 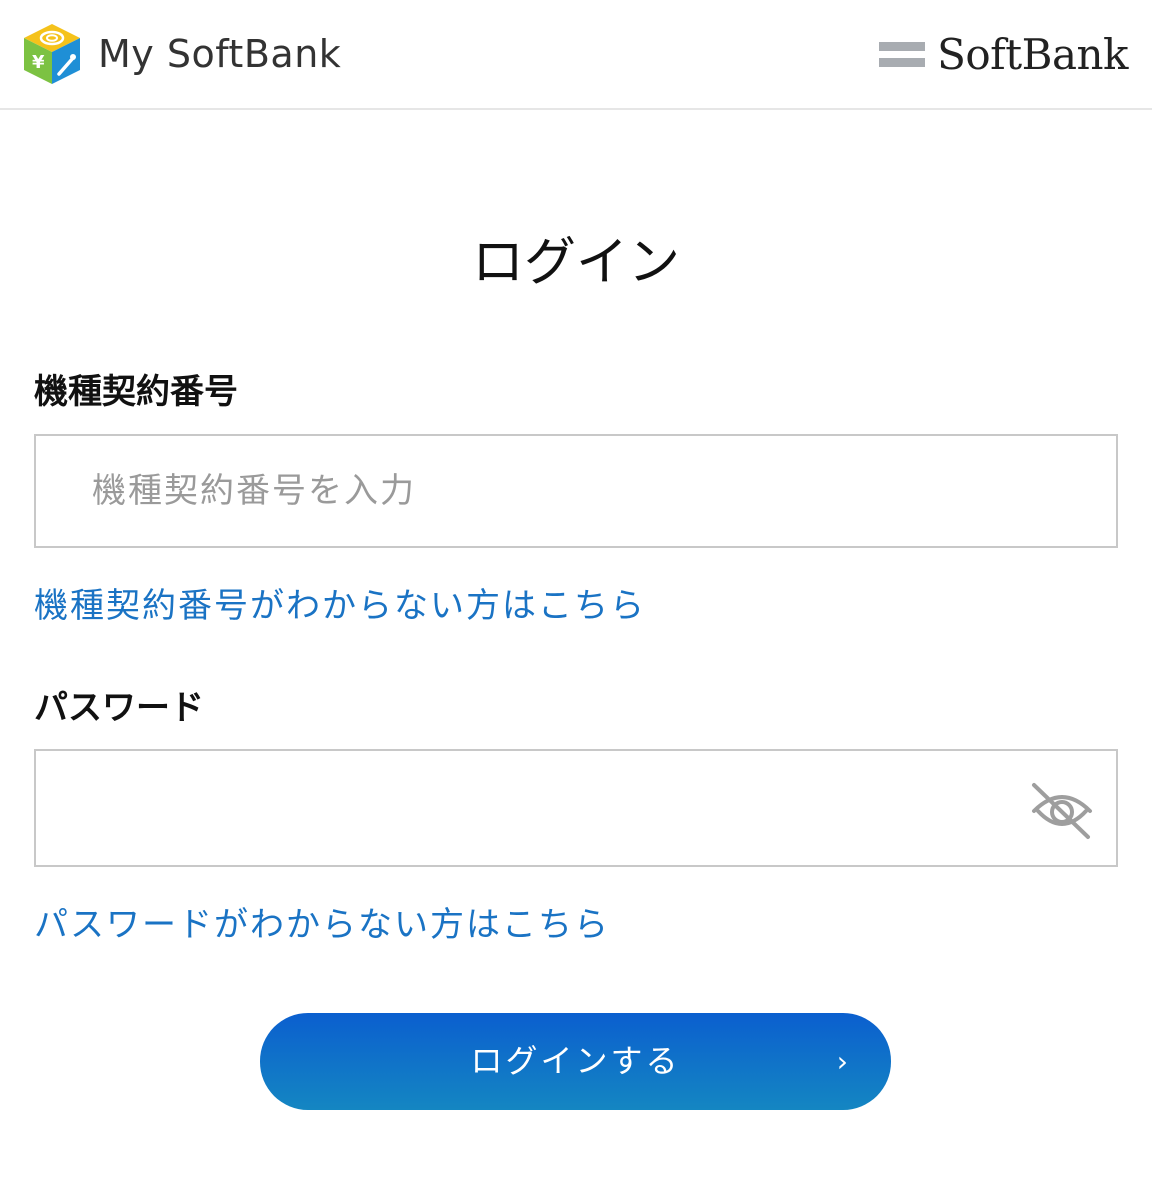 What do you see at coordinates (576, 55) in the screenshot?
I see `header: ¥ My SoftBank SoftBank` at bounding box center [576, 55].